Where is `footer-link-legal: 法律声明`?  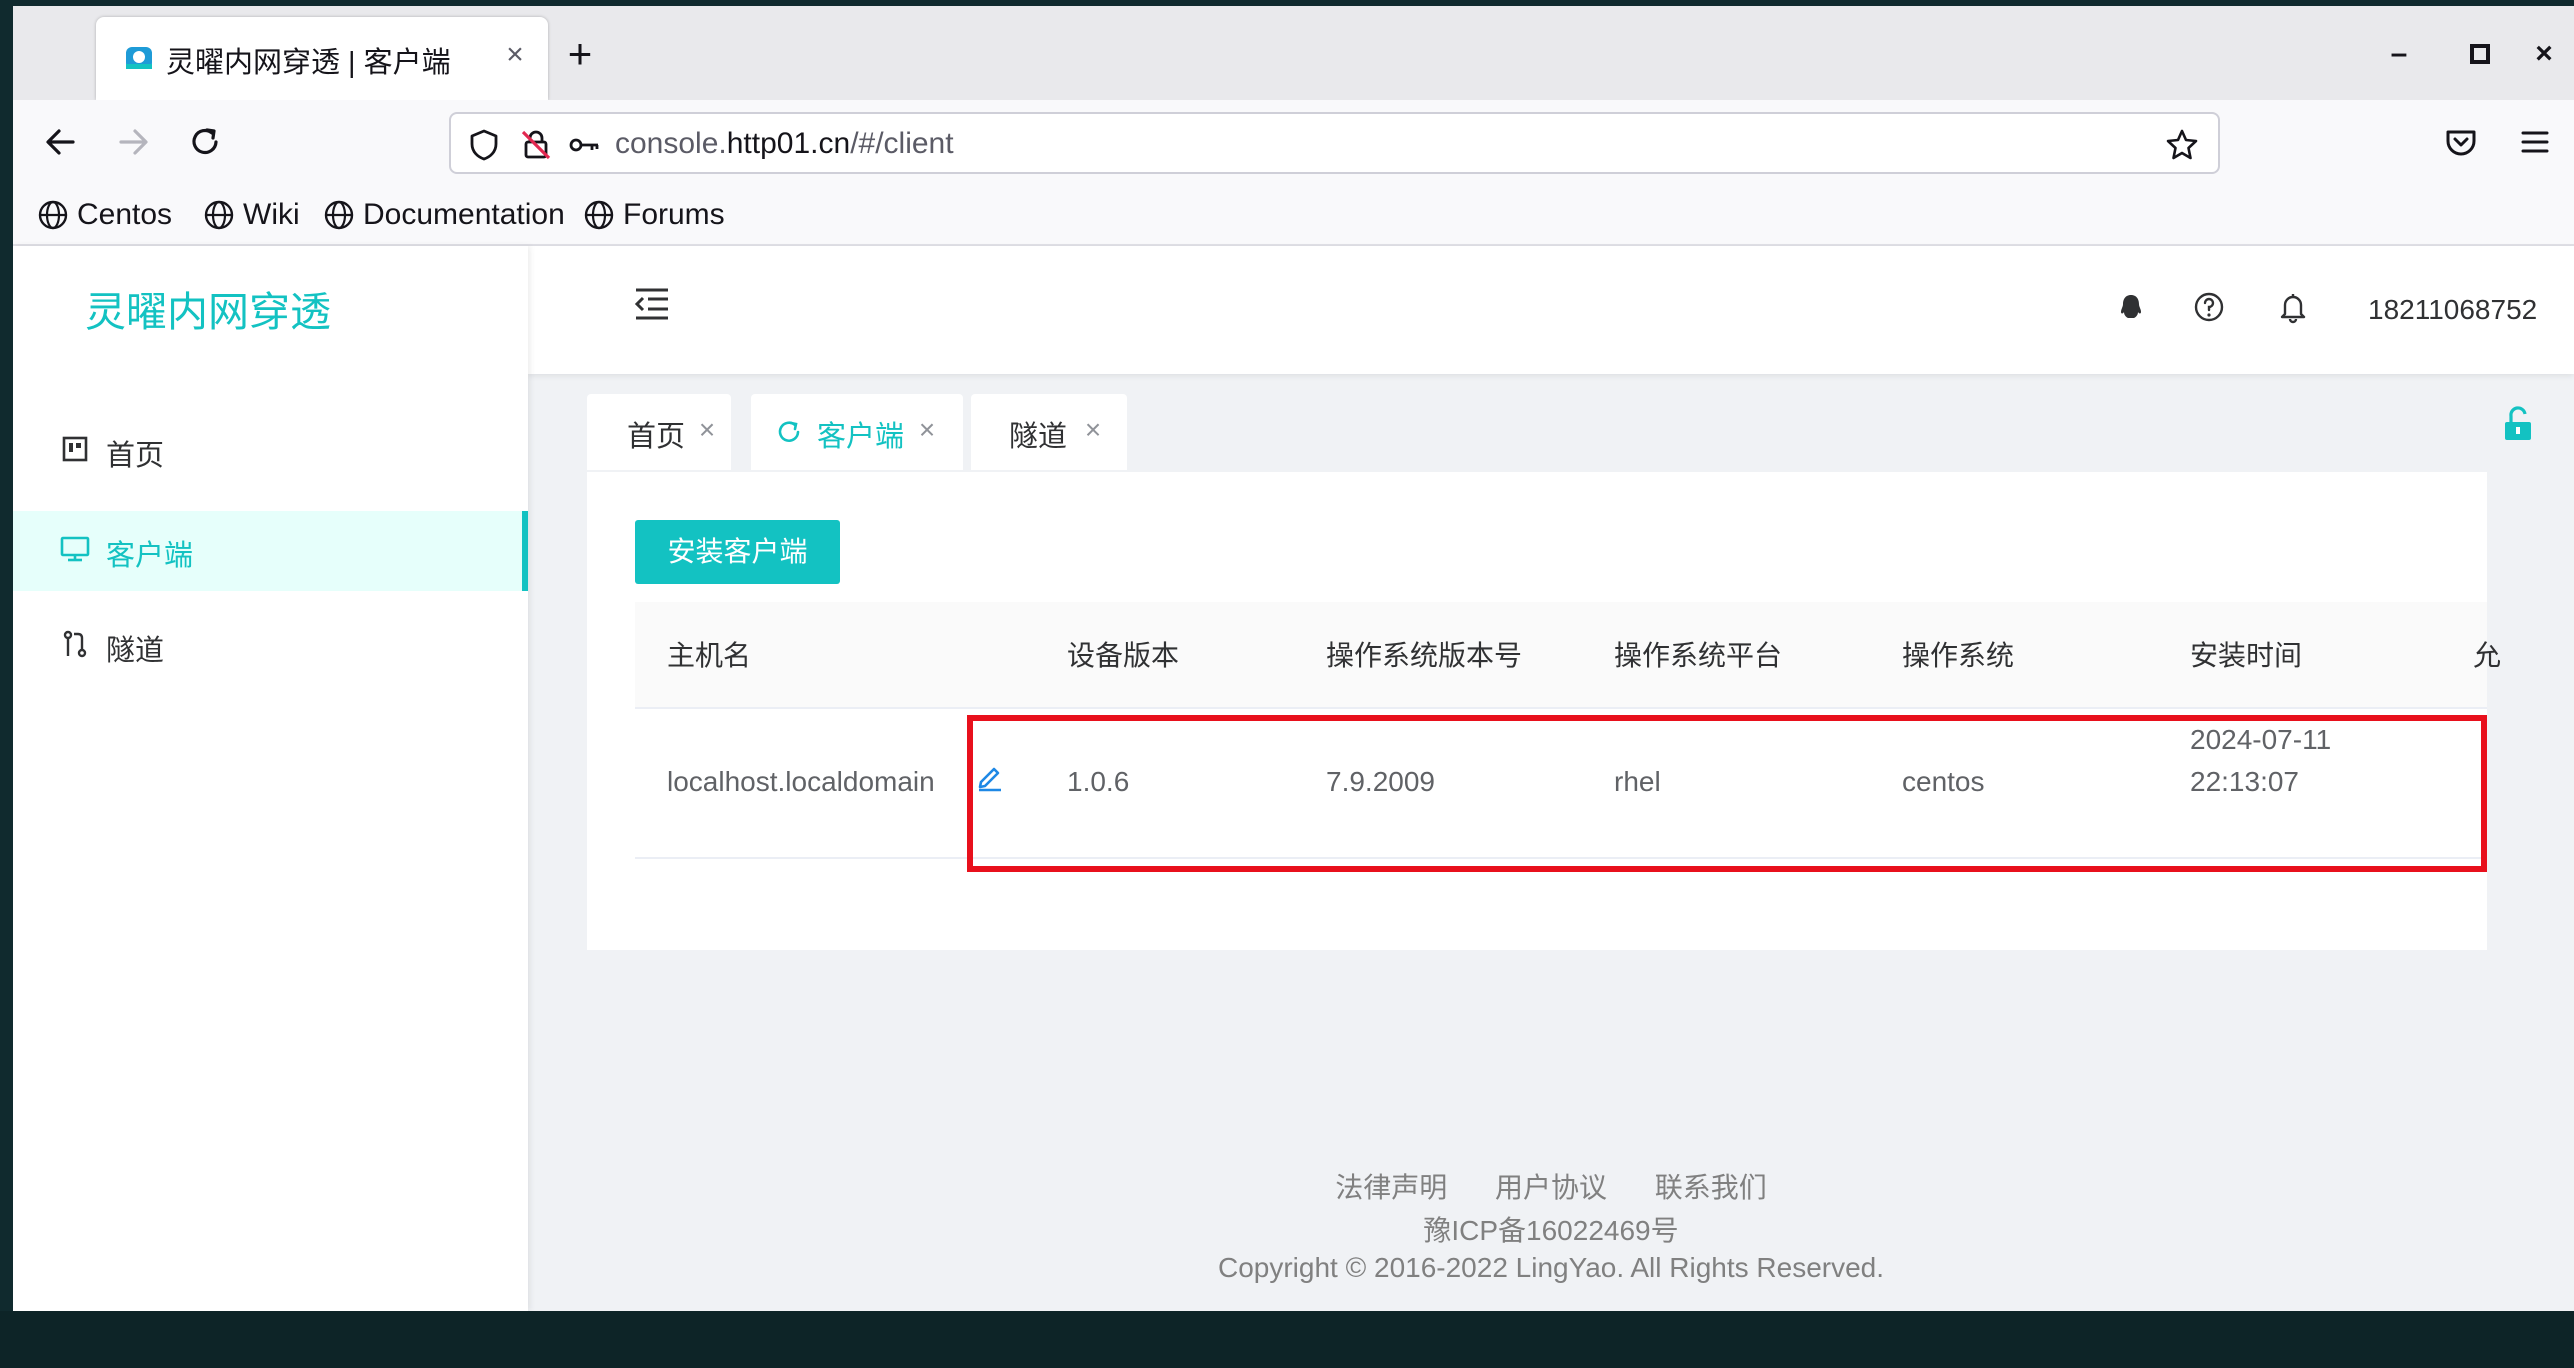
footer-link-legal: 法律声明 is located at coordinates (1391, 1187).